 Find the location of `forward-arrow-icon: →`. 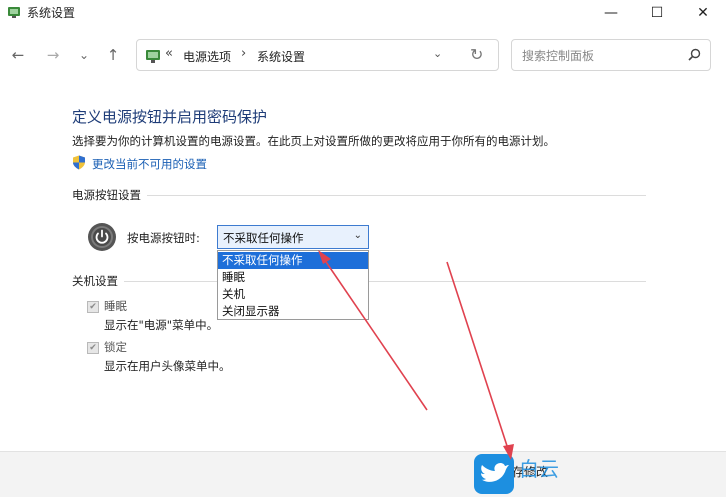

forward-arrow-icon: → is located at coordinates (53, 55).